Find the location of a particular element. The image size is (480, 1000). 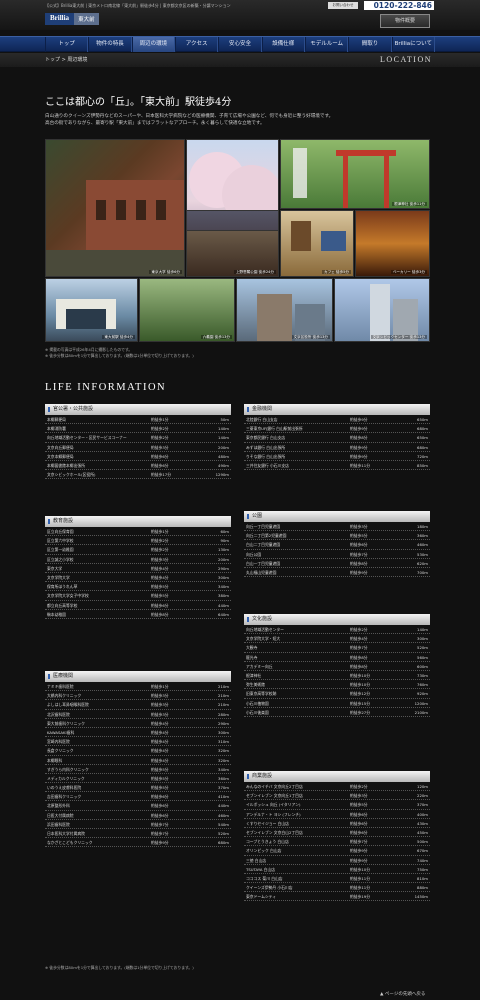

list-item: コココス 菊川 白山店 約徒歩11分 810m is located at coordinates (337, 879).